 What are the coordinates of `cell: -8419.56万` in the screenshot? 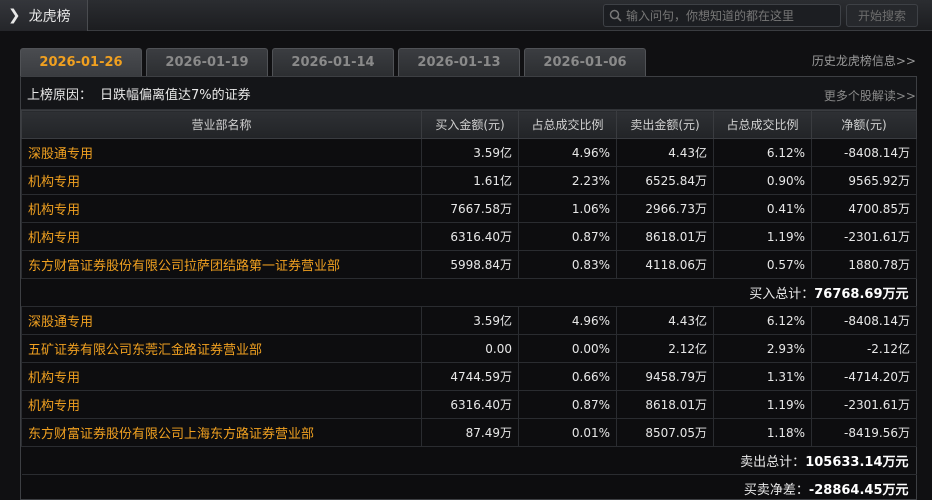 It's located at (864, 432).